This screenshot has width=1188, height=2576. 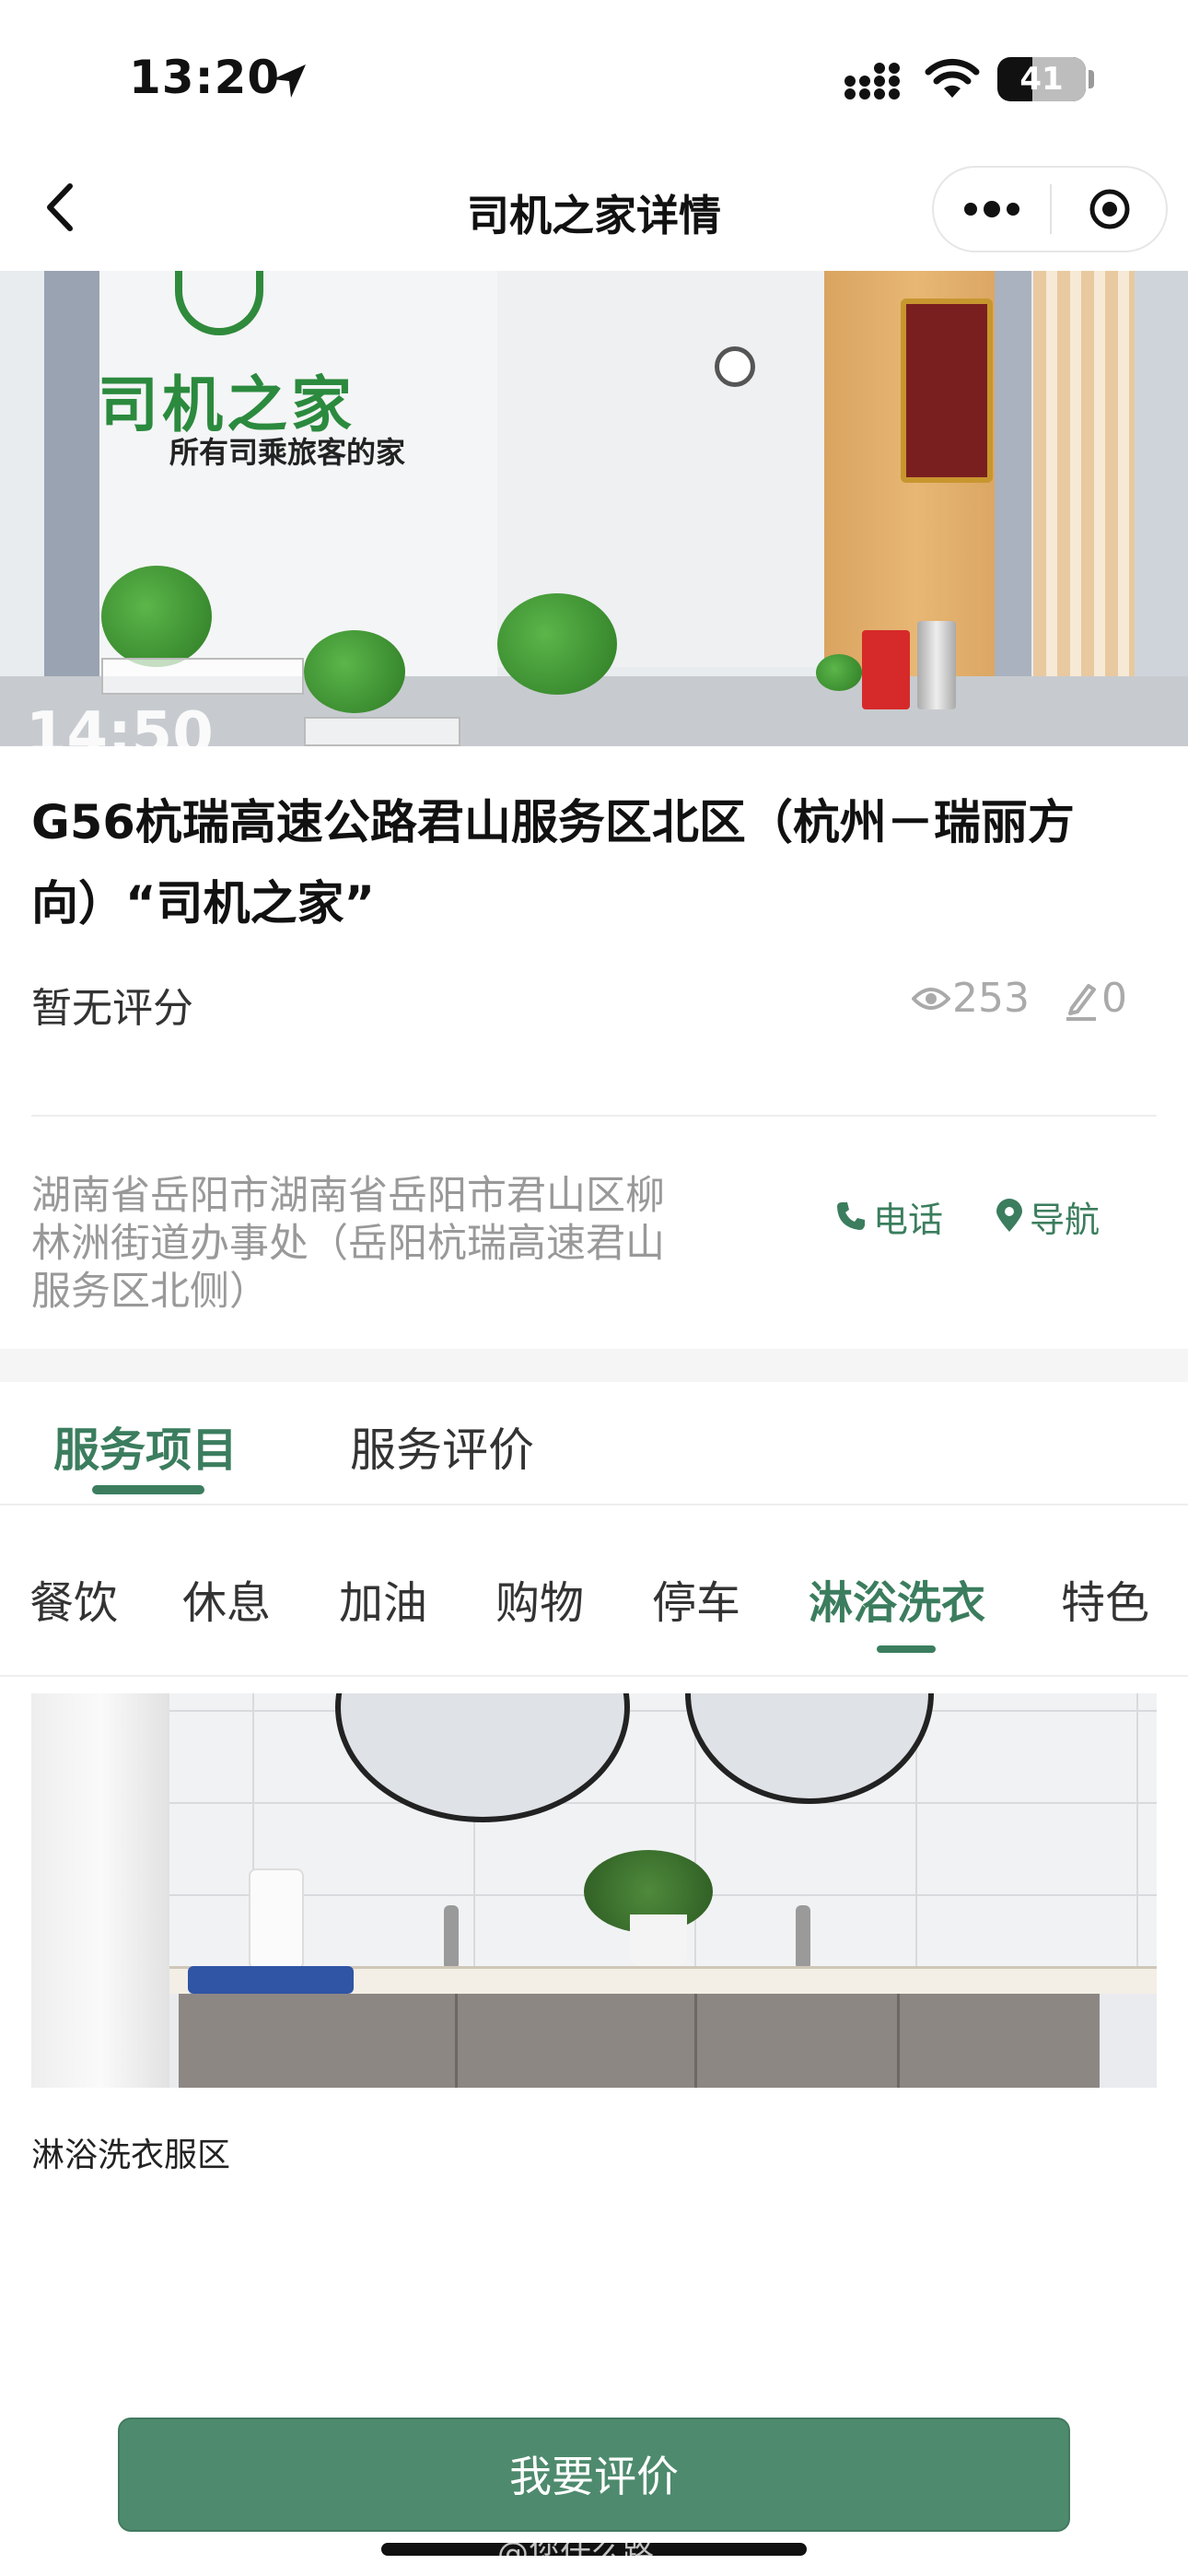 I want to click on phone-button: 电话, so click(x=888, y=1216).